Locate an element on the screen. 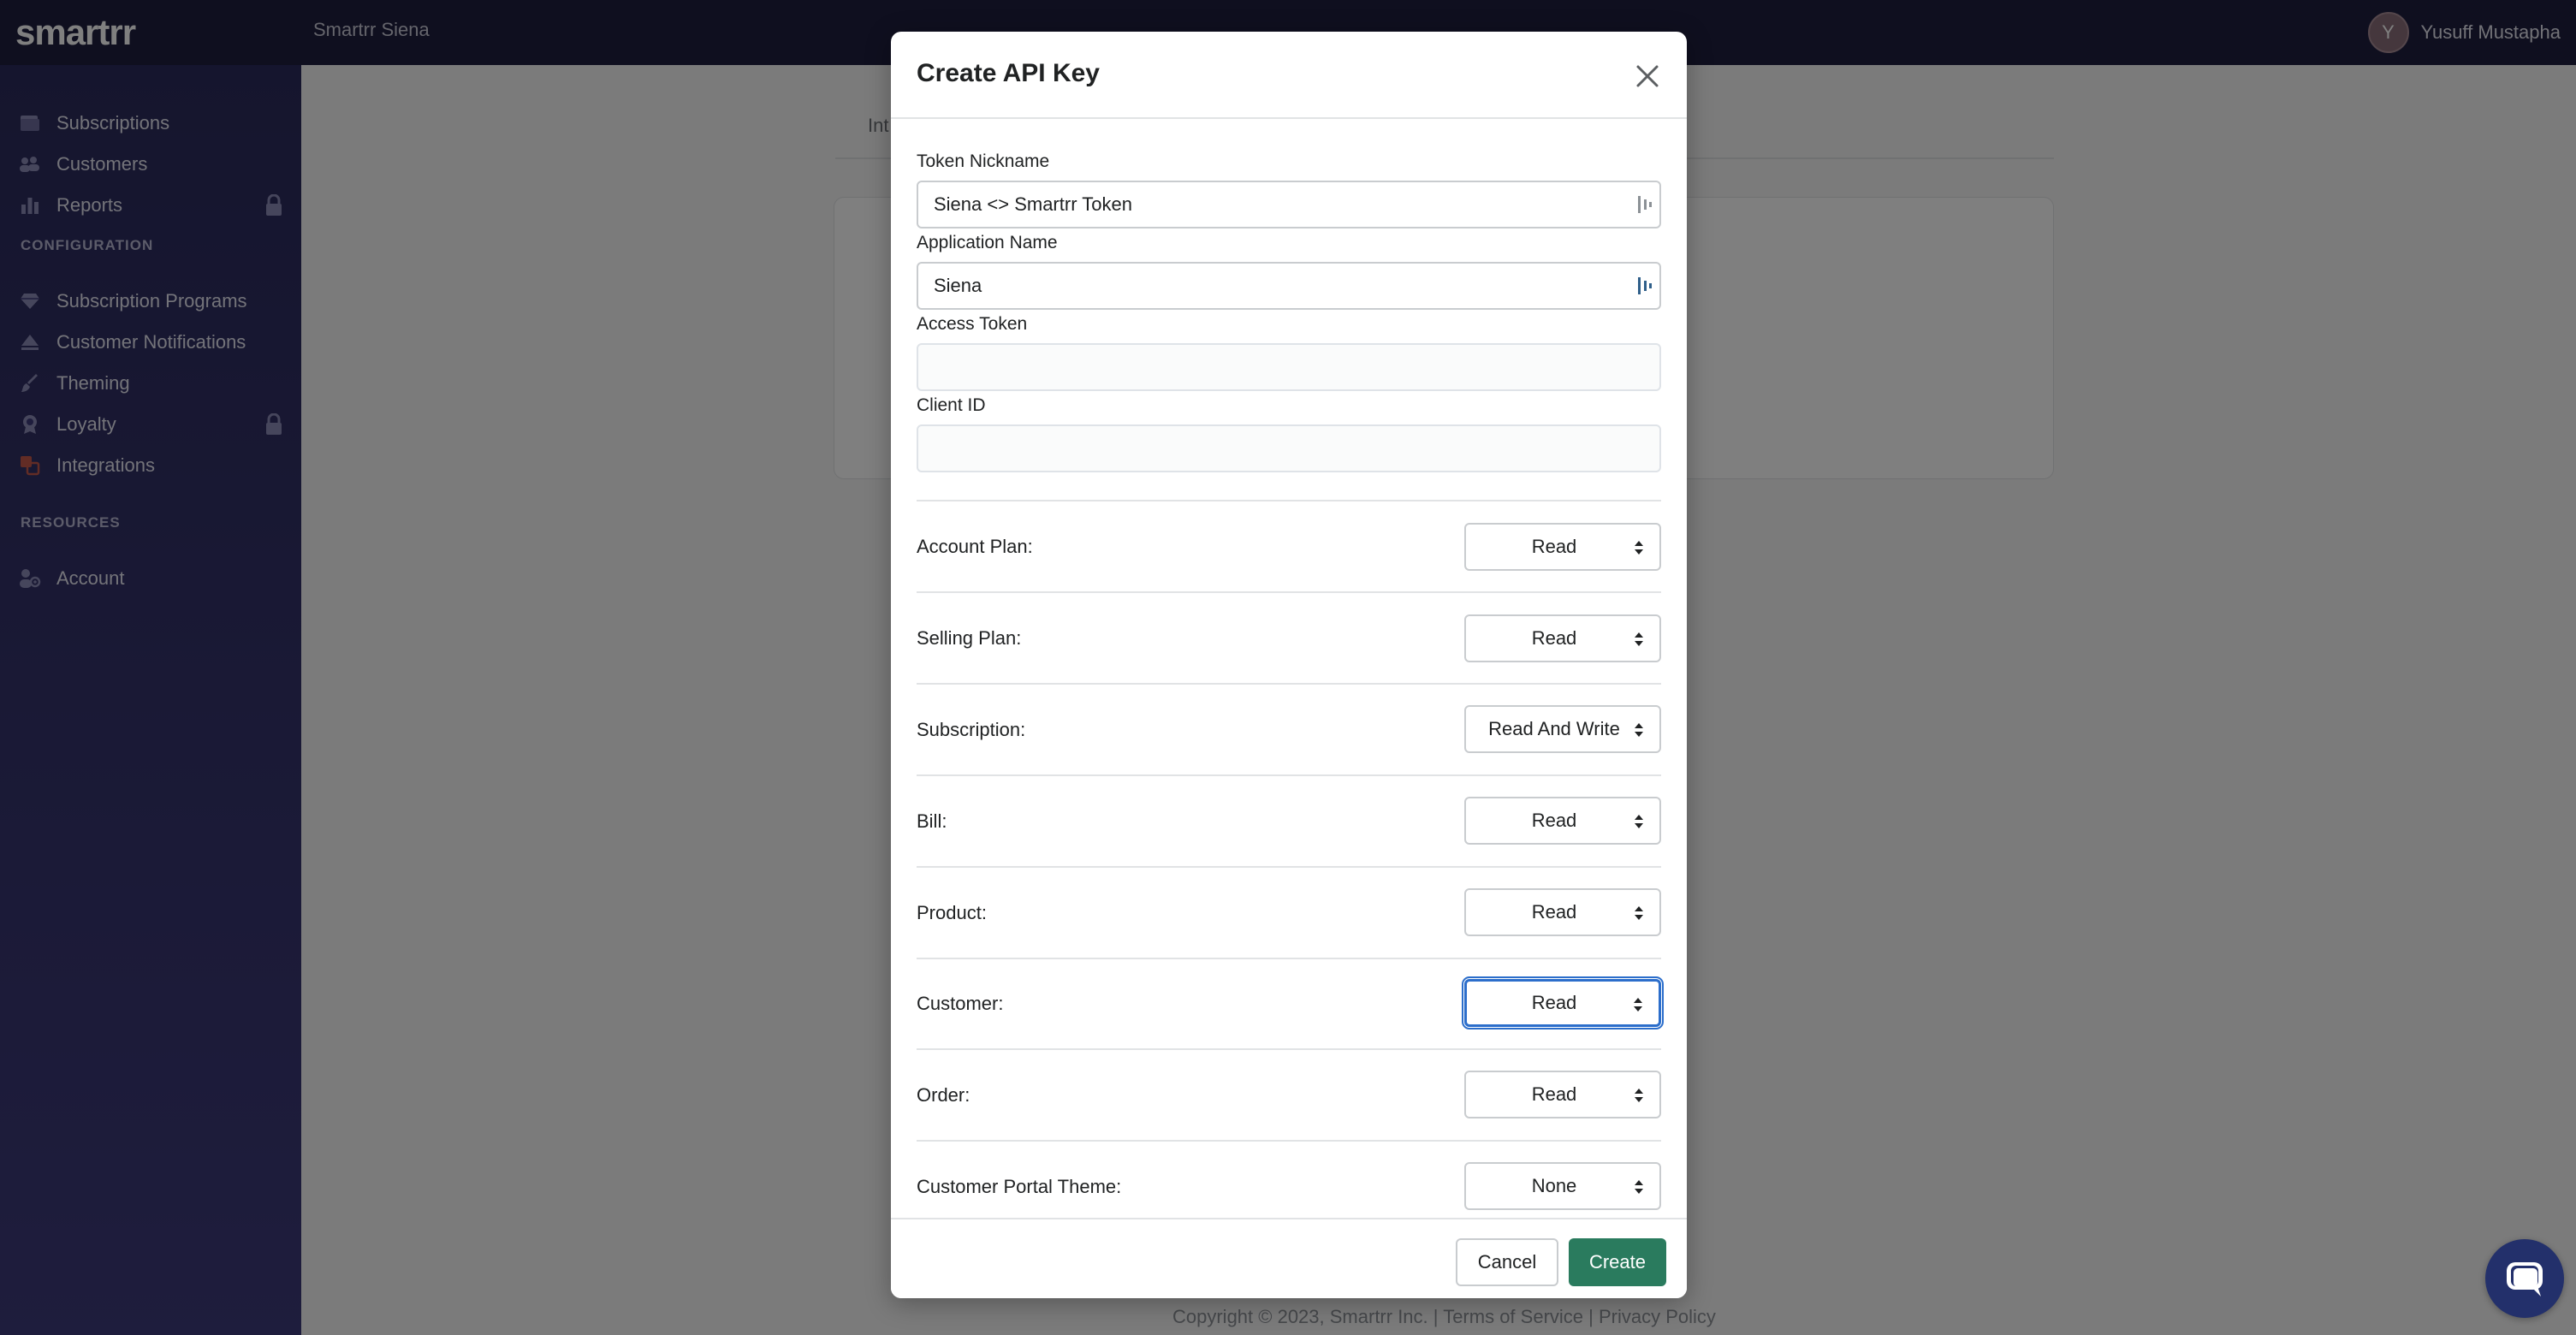 The image size is (2576, 1335). bill-select: Read is located at coordinates (1562, 821).